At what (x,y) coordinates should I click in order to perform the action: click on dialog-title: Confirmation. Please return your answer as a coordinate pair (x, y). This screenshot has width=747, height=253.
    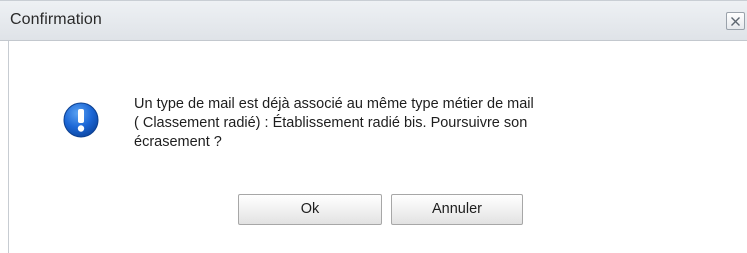
    Looking at the image, I should click on (56, 19).